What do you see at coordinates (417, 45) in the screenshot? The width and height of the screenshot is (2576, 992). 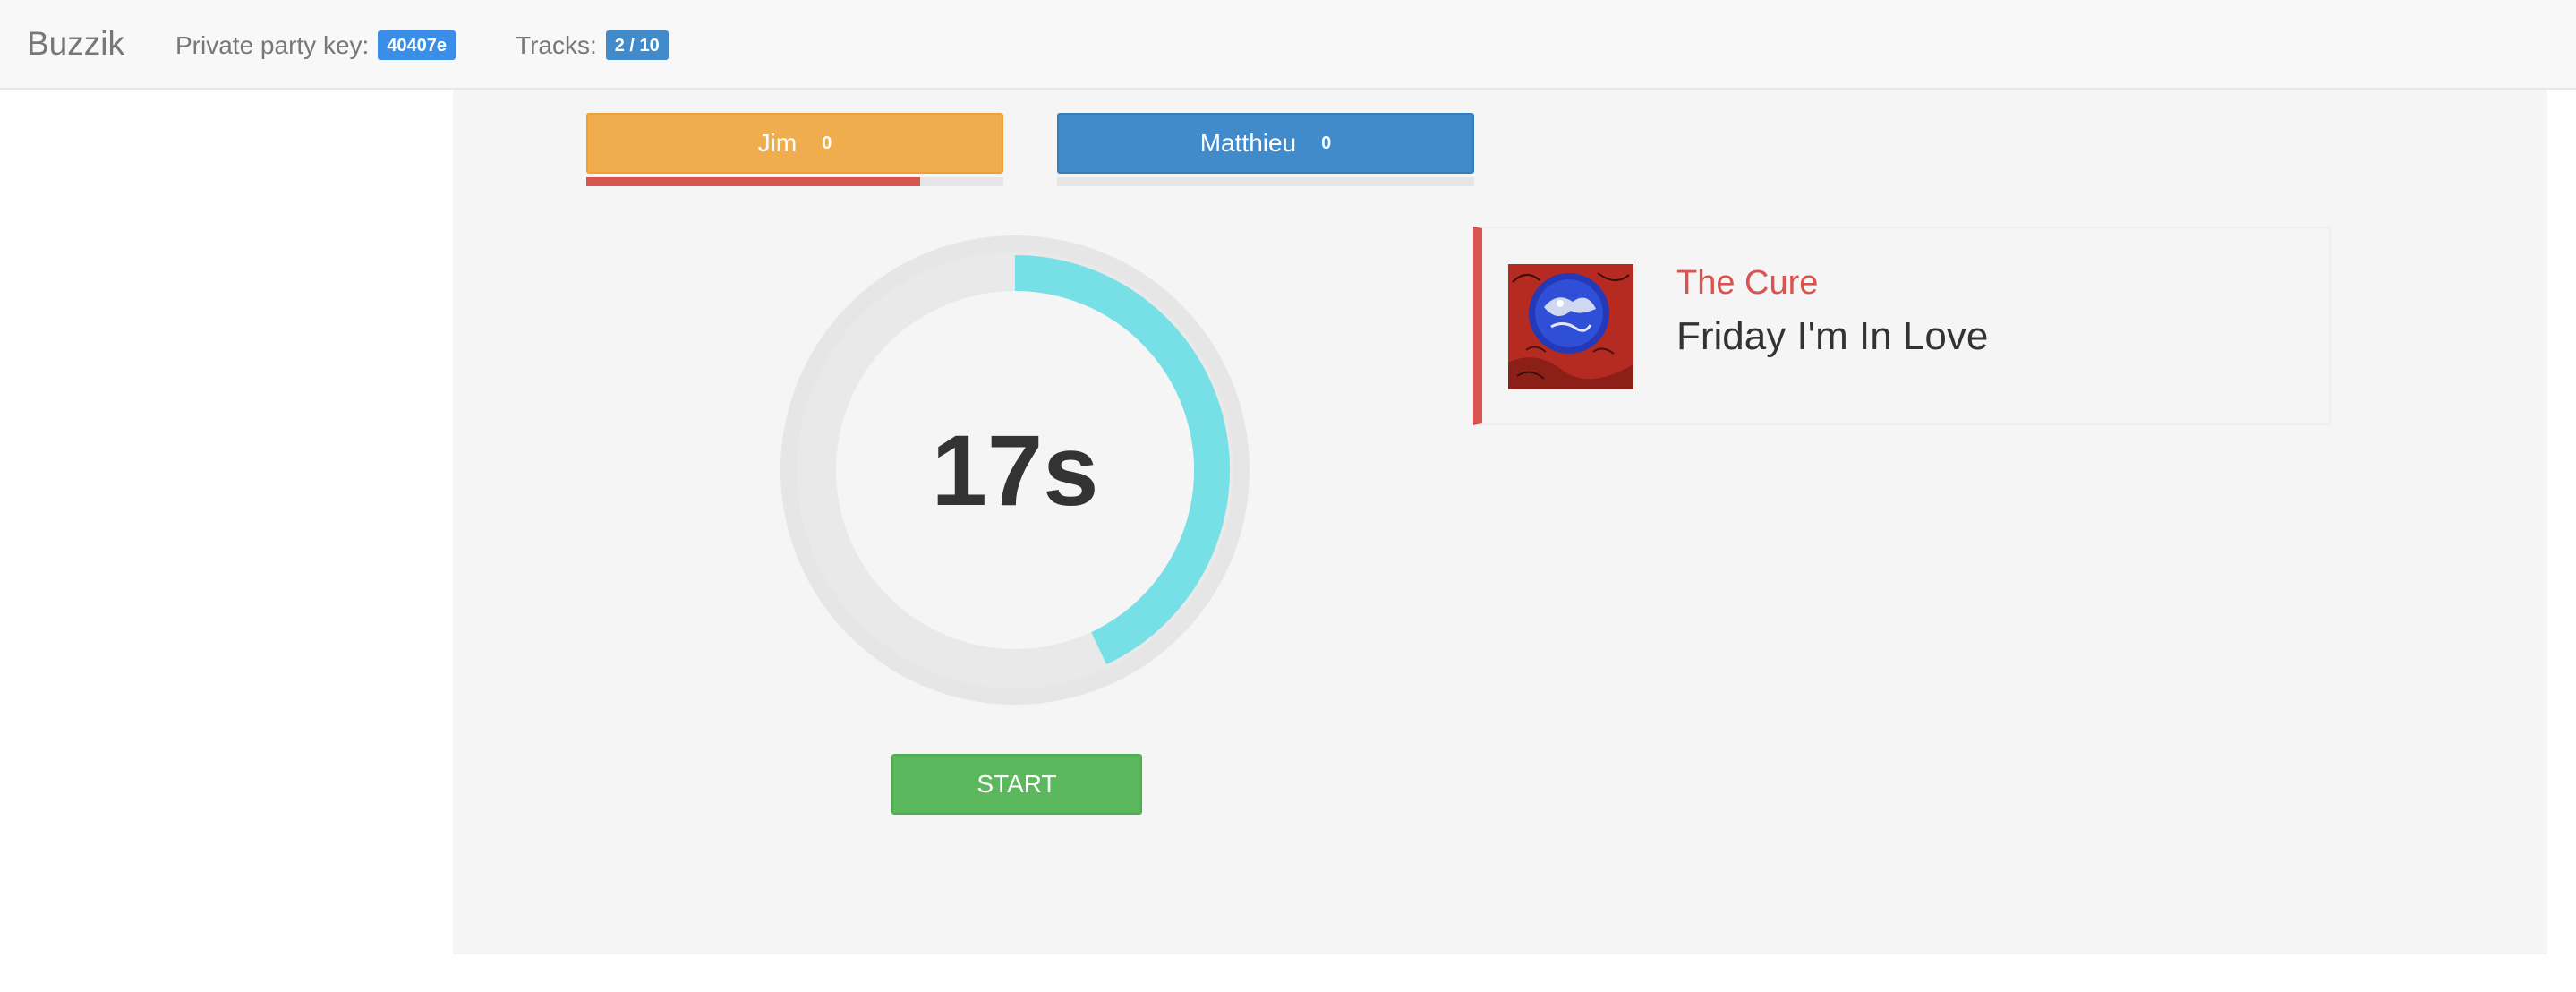 I see `party-key-badge: 40407e` at bounding box center [417, 45].